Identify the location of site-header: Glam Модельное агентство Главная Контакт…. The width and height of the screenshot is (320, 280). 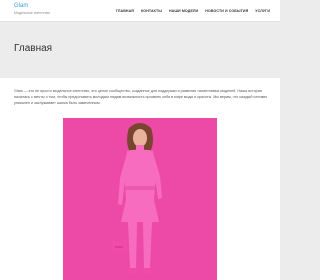
(140, 11).